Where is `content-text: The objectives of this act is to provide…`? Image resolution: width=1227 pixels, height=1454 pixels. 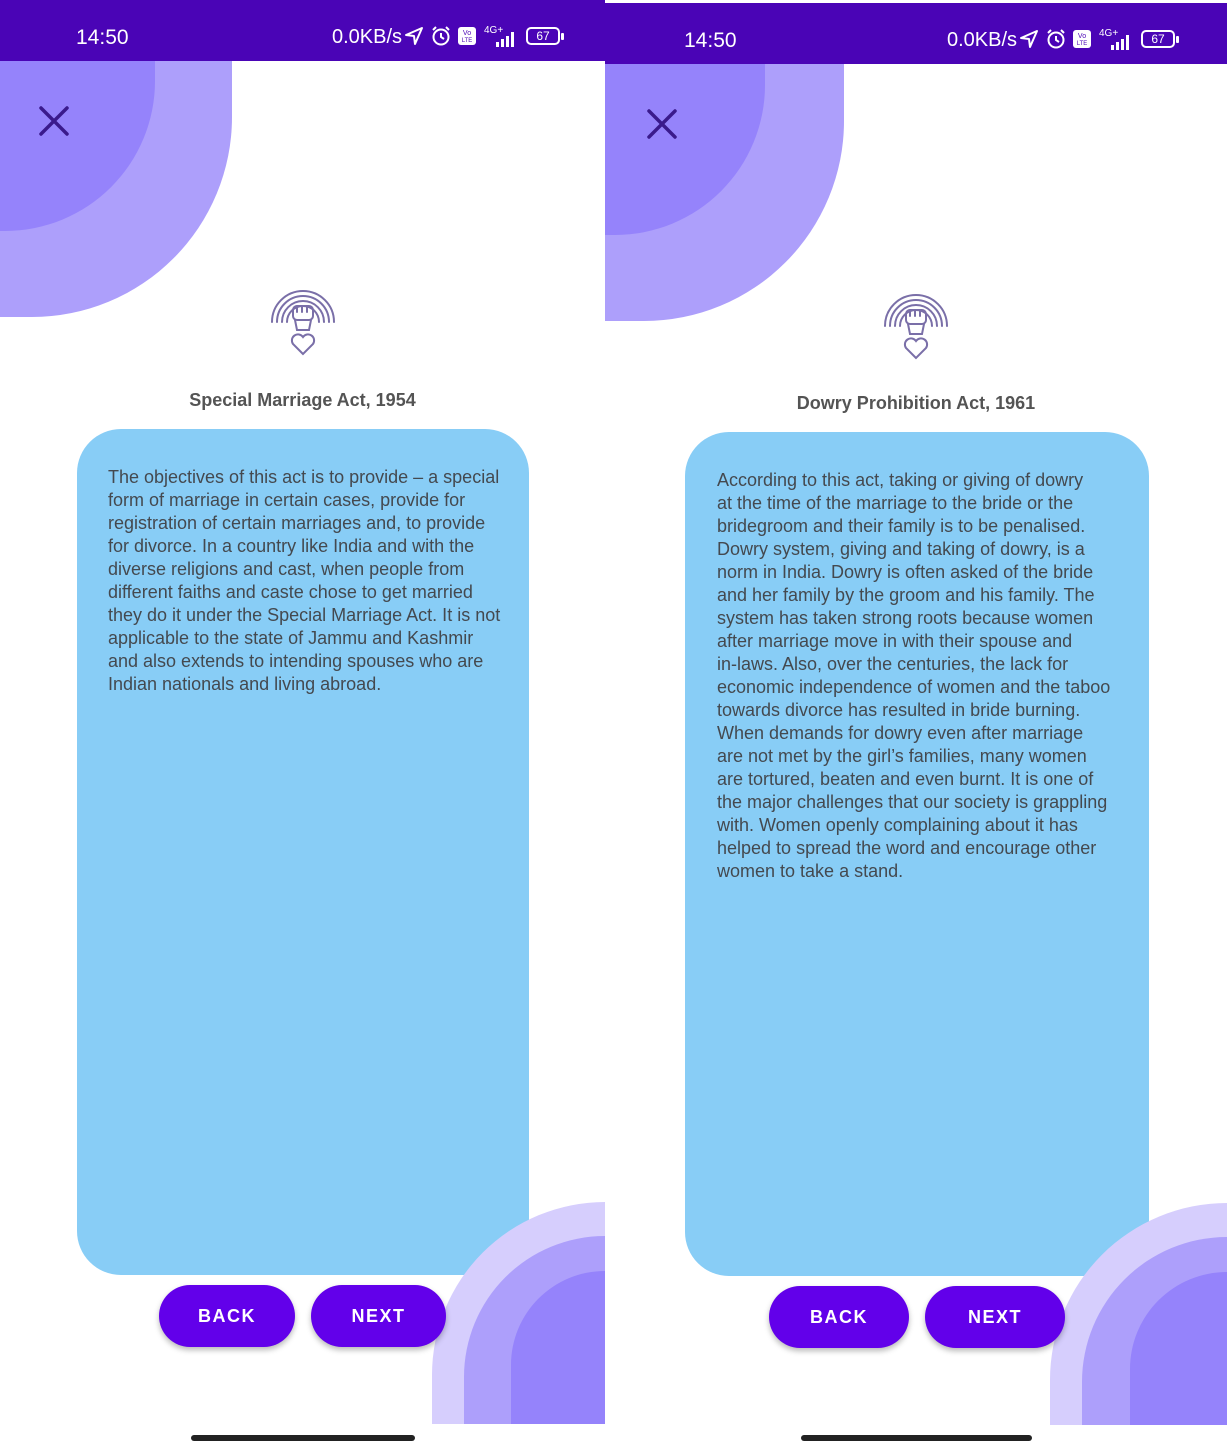
content-text: The objectives of this act is to provide… is located at coordinates (304, 580).